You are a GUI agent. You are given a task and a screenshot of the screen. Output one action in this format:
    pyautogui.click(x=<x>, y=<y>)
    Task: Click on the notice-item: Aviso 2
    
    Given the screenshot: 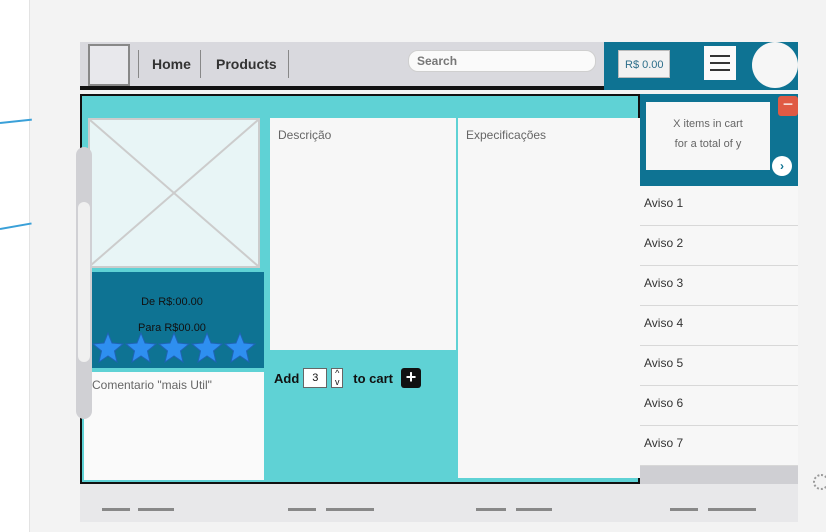 What is the action you would take?
    pyautogui.click(x=719, y=246)
    